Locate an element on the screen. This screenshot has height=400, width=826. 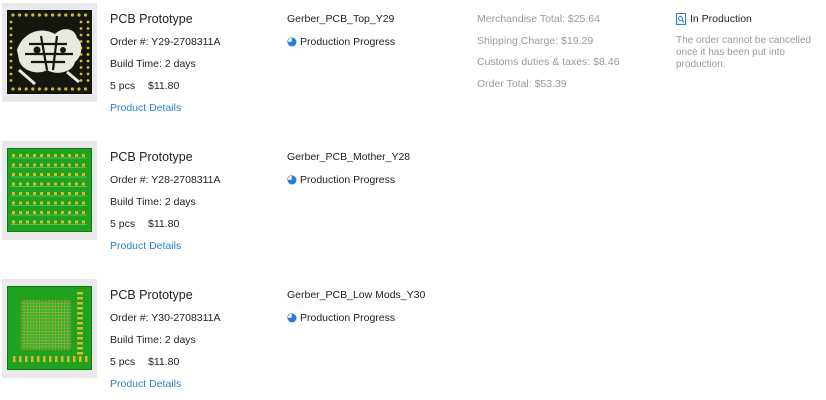
order-number: Order #: Y28-2708311A is located at coordinates (165, 180).